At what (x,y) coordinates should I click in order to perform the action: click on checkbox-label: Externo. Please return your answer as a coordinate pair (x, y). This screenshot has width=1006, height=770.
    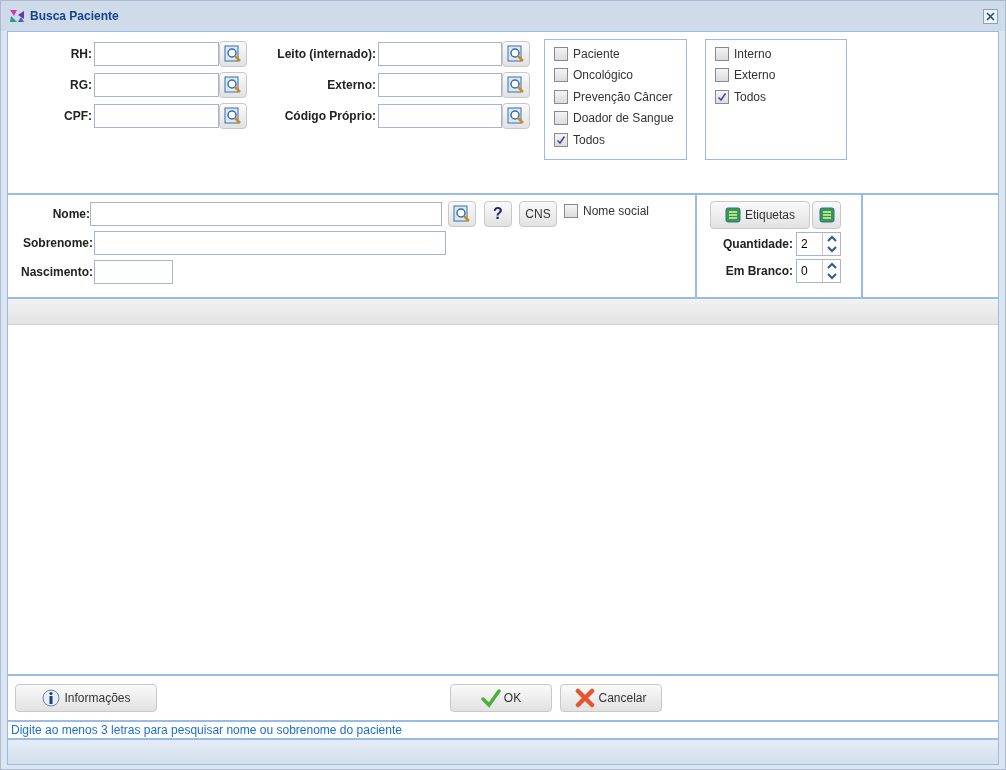
    Looking at the image, I should click on (755, 76).